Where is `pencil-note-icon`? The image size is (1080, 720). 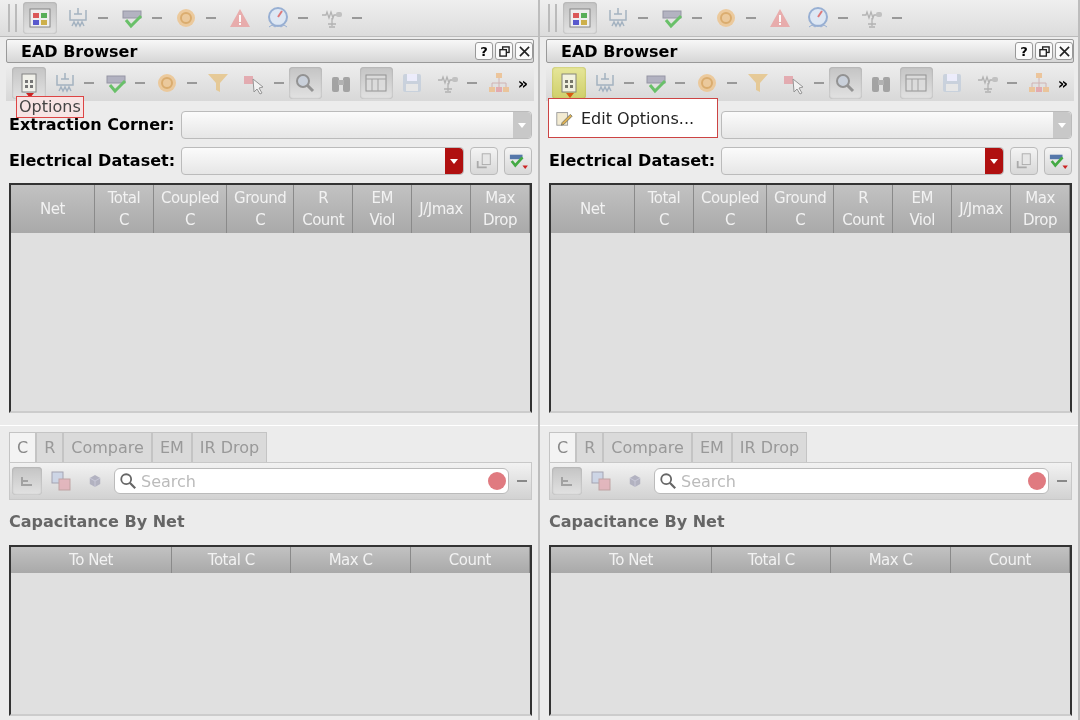 pencil-note-icon is located at coordinates (564, 118).